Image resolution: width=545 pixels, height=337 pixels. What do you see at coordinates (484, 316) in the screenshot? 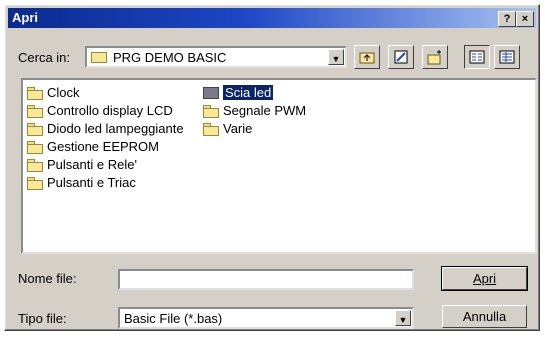
I see `cancel-button: Annulla` at bounding box center [484, 316].